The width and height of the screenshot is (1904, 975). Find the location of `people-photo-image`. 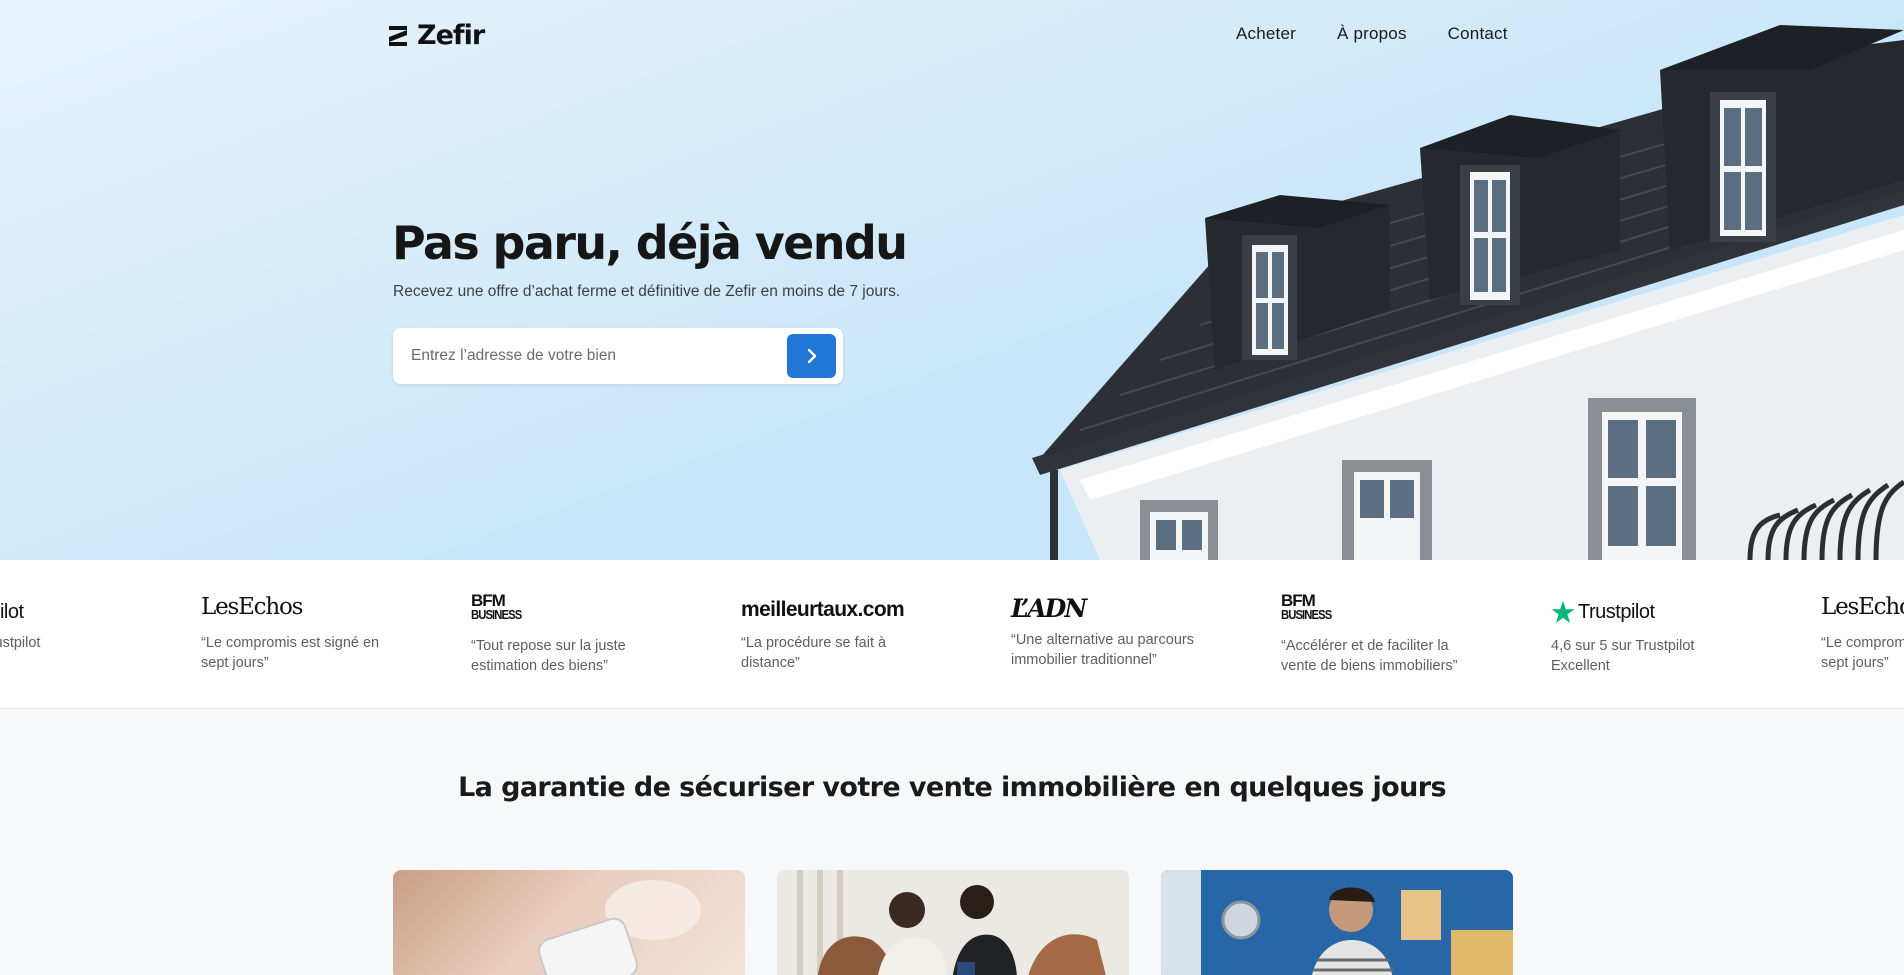

people-photo-image is located at coordinates (953, 922).